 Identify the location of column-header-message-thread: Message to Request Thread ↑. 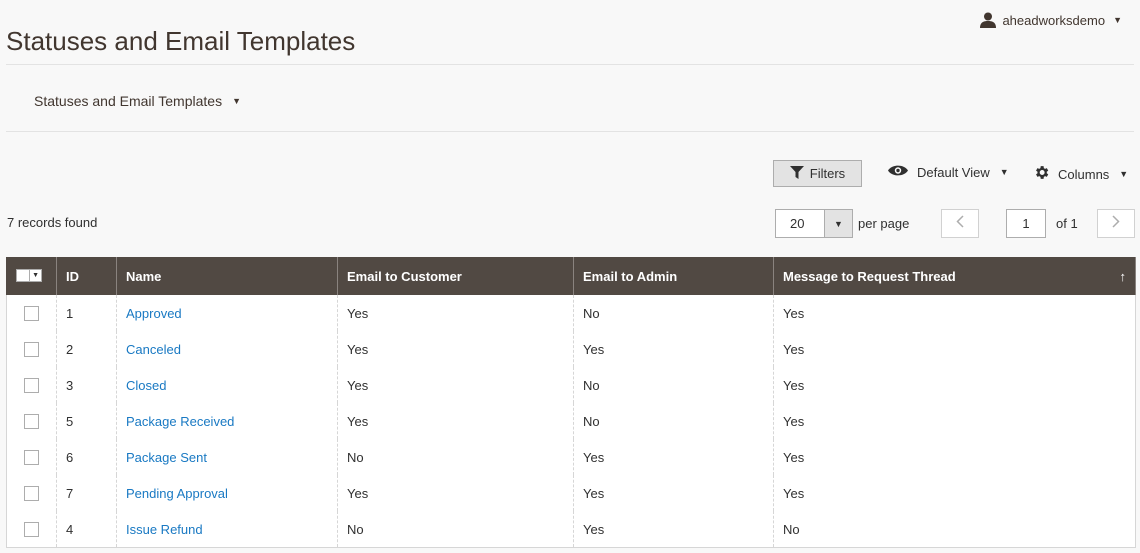
(954, 276).